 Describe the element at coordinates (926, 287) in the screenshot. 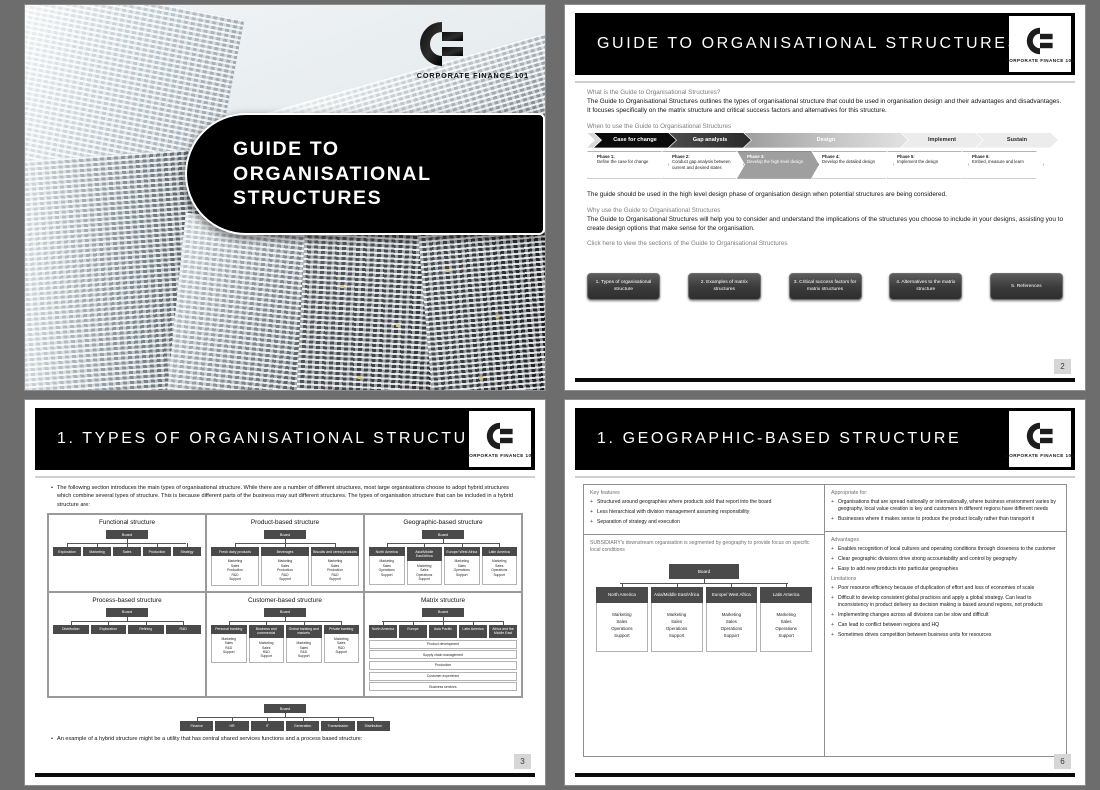

I see `nav-button-alternatives: 4. Alternatives to the matrix structure` at that location.